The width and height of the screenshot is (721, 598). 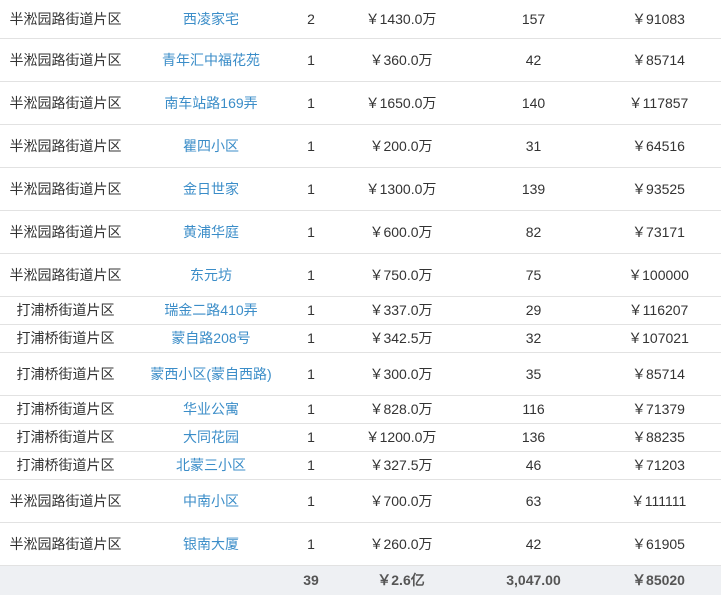 I want to click on area-cell: 46, so click(x=533, y=465).